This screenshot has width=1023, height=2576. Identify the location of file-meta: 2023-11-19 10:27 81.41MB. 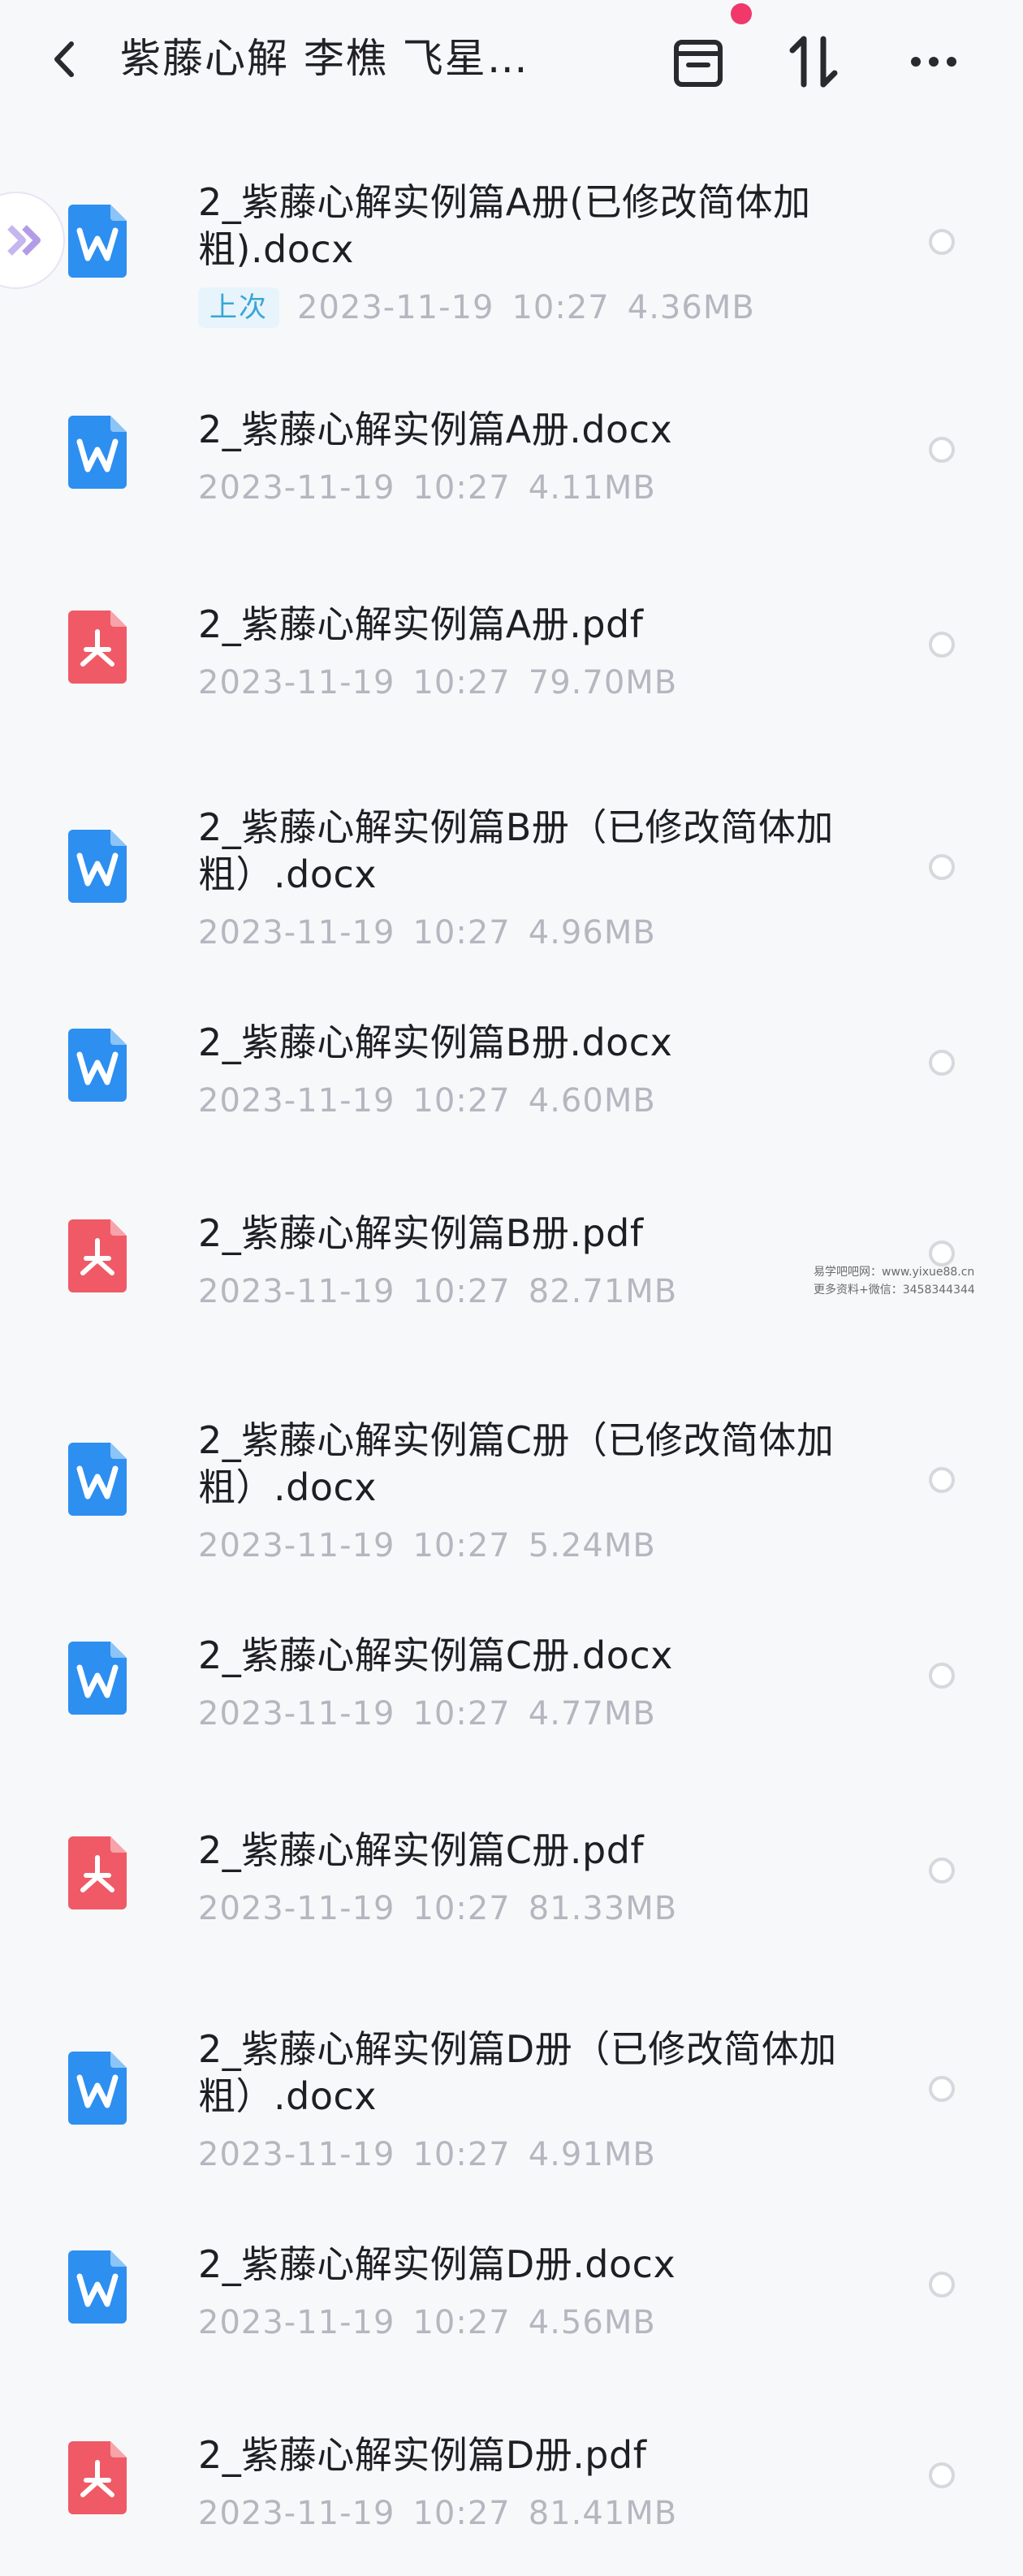
(447, 2513).